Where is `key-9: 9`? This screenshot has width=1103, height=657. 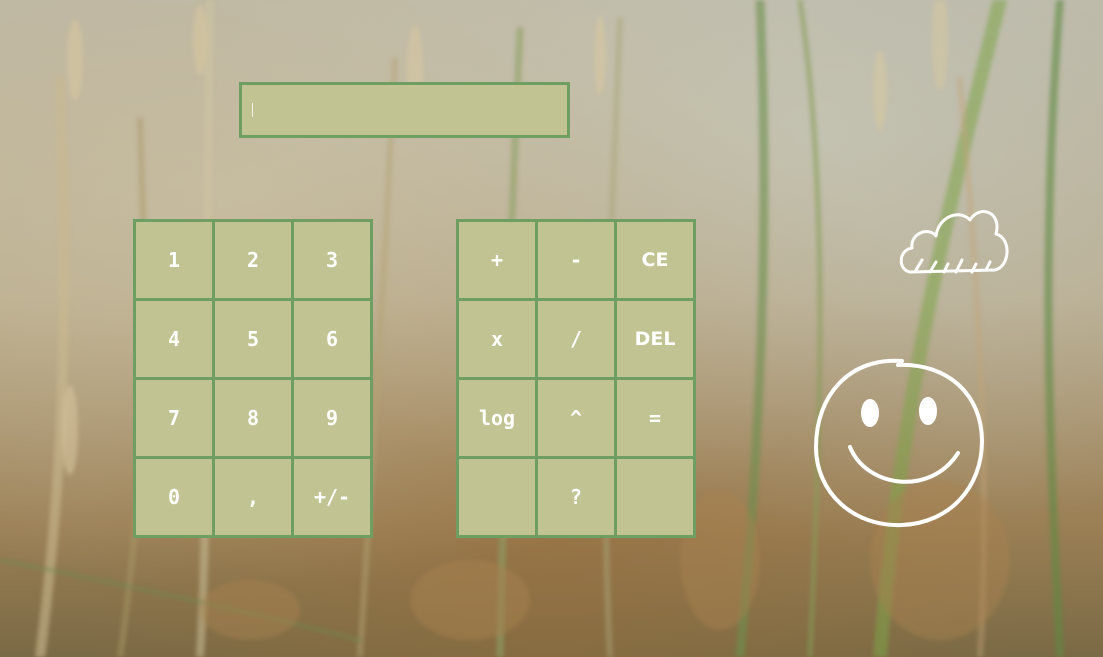
key-9: 9 is located at coordinates (332, 418).